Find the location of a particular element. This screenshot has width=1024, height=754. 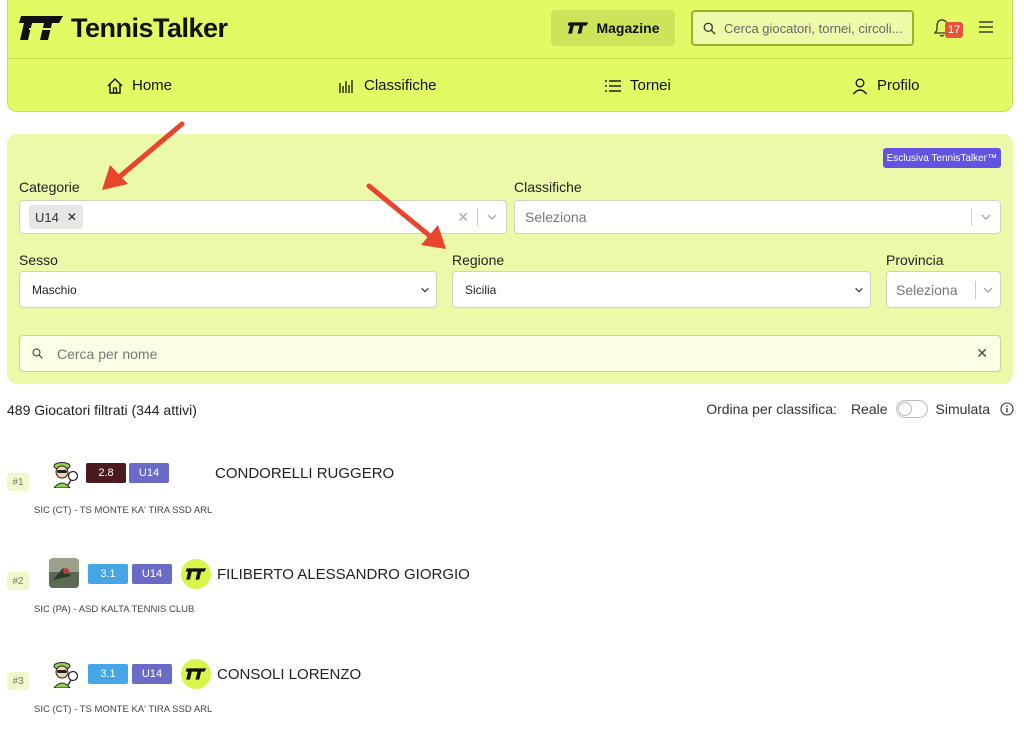

sesso-select: Maschio is located at coordinates (228, 289).